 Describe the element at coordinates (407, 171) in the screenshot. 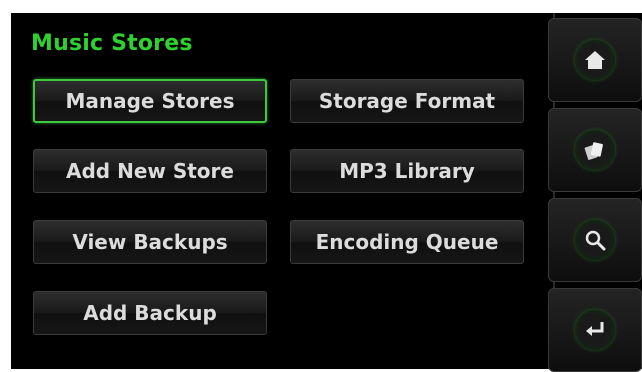

I see `mp3-library-button: MP3 Library` at that location.